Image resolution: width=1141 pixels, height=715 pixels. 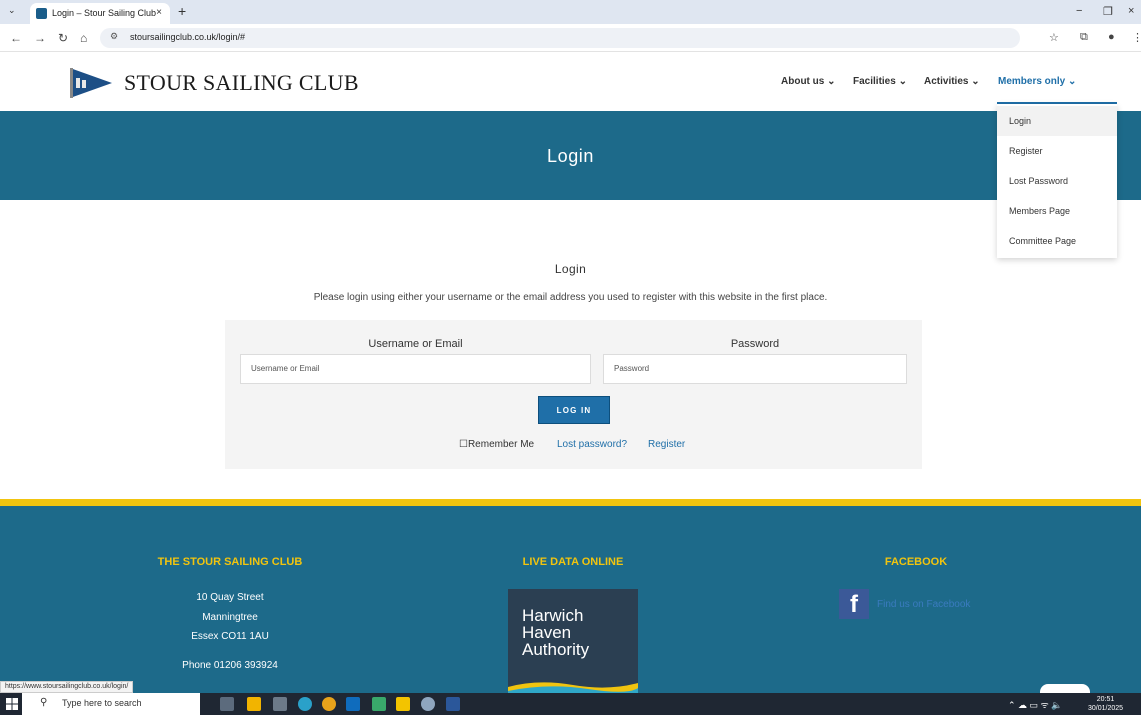 What do you see at coordinates (574, 410) in the screenshot?
I see `login-button: LOG IN` at bounding box center [574, 410].